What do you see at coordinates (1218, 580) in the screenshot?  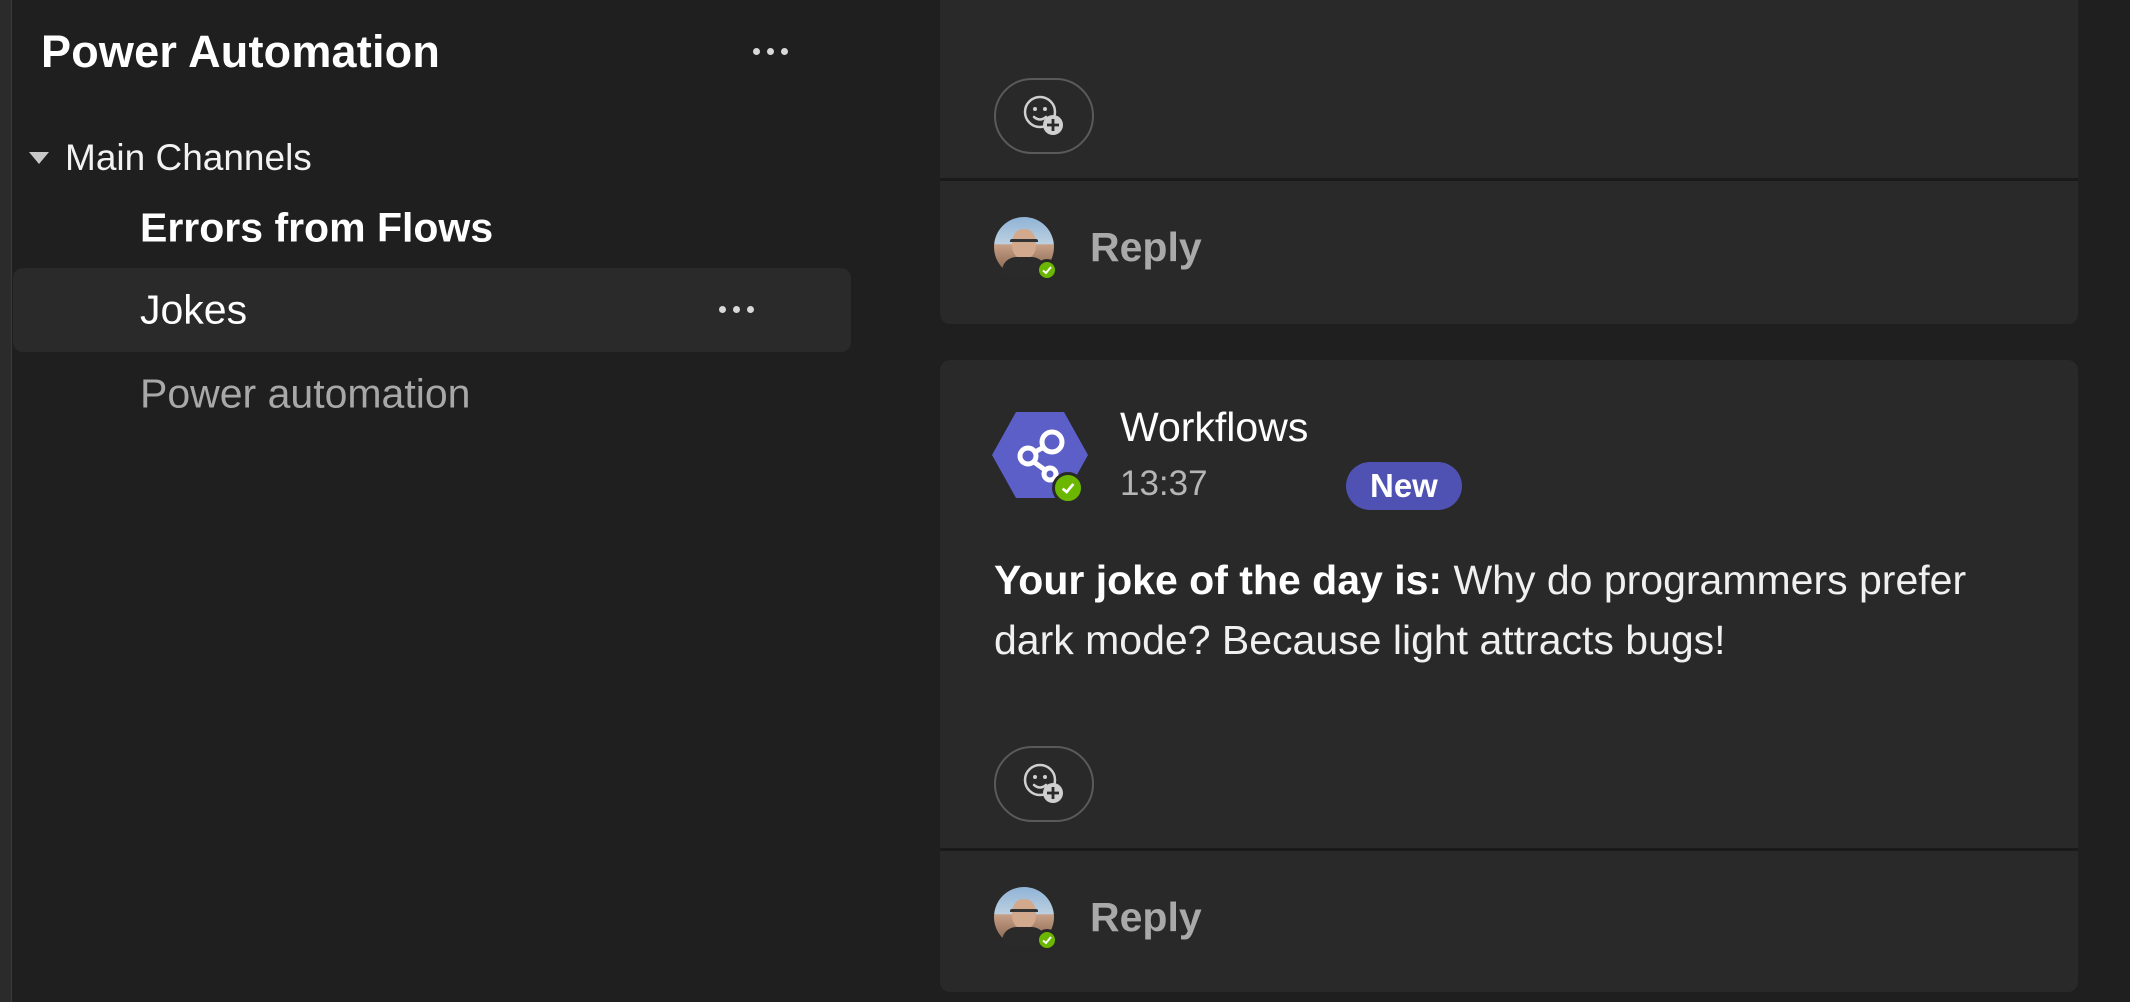 I see `message-body-bold: Your joke of the day is:` at bounding box center [1218, 580].